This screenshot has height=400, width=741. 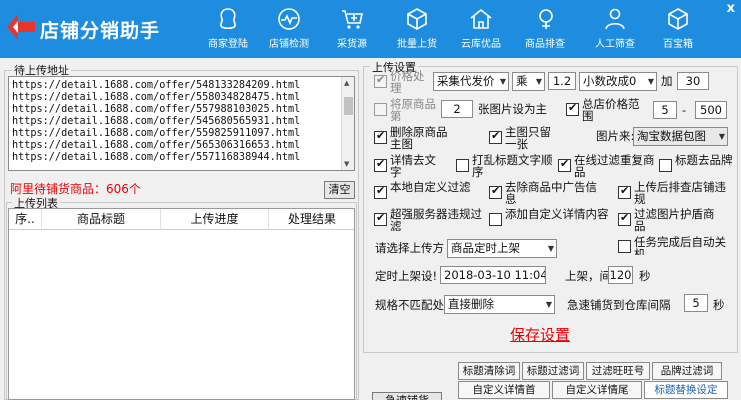 What do you see at coordinates (481, 18) in the screenshot?
I see `home-icon` at bounding box center [481, 18].